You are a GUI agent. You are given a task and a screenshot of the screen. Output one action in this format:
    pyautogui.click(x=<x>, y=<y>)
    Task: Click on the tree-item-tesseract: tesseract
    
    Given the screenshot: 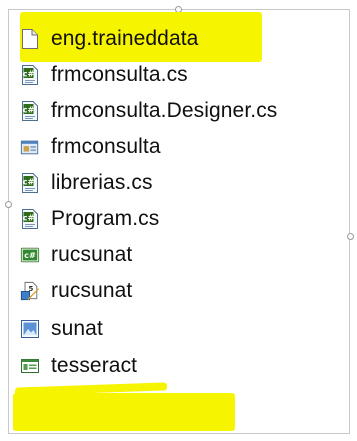 What is the action you would take?
    pyautogui.click(x=180, y=366)
    